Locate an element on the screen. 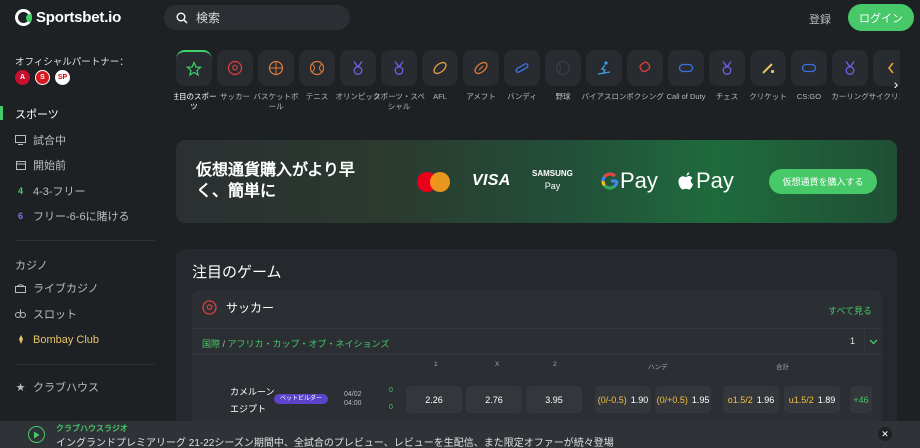 The image size is (920, 448). logo-mark-icon is located at coordinates (23, 17).